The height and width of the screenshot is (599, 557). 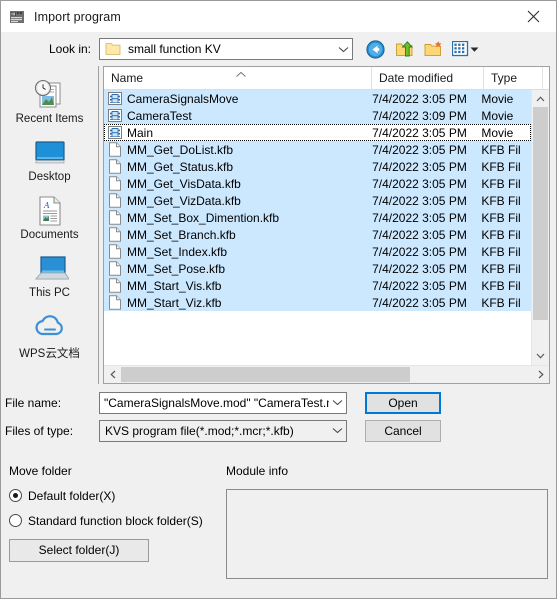 What do you see at coordinates (117, 521) in the screenshot?
I see `radio-standard-function-block-folder: Standard function block folder(S)` at bounding box center [117, 521].